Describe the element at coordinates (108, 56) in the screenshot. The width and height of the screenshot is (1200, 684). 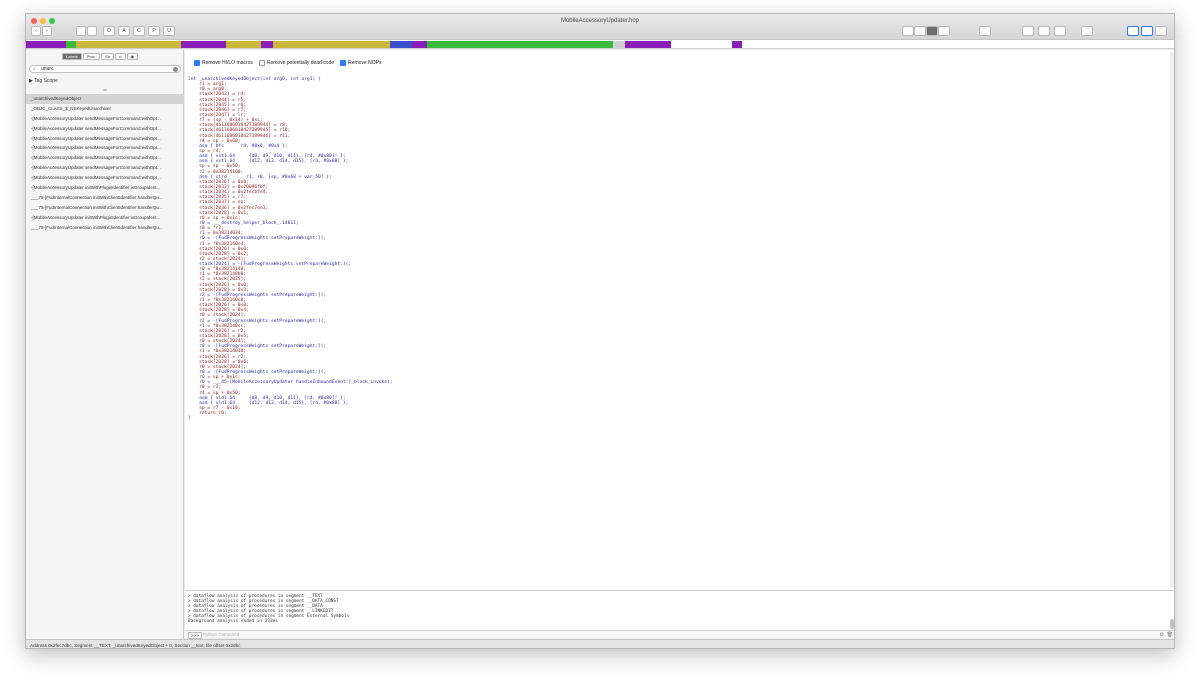
I see `tab-strings: Str` at that location.